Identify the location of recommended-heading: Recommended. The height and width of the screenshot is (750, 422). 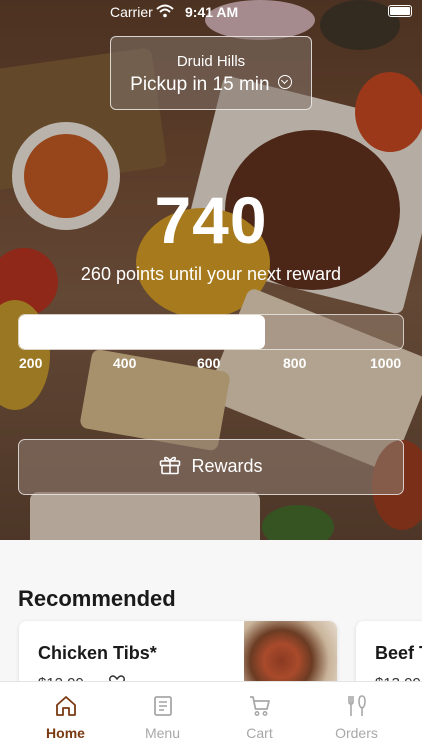
(97, 598).